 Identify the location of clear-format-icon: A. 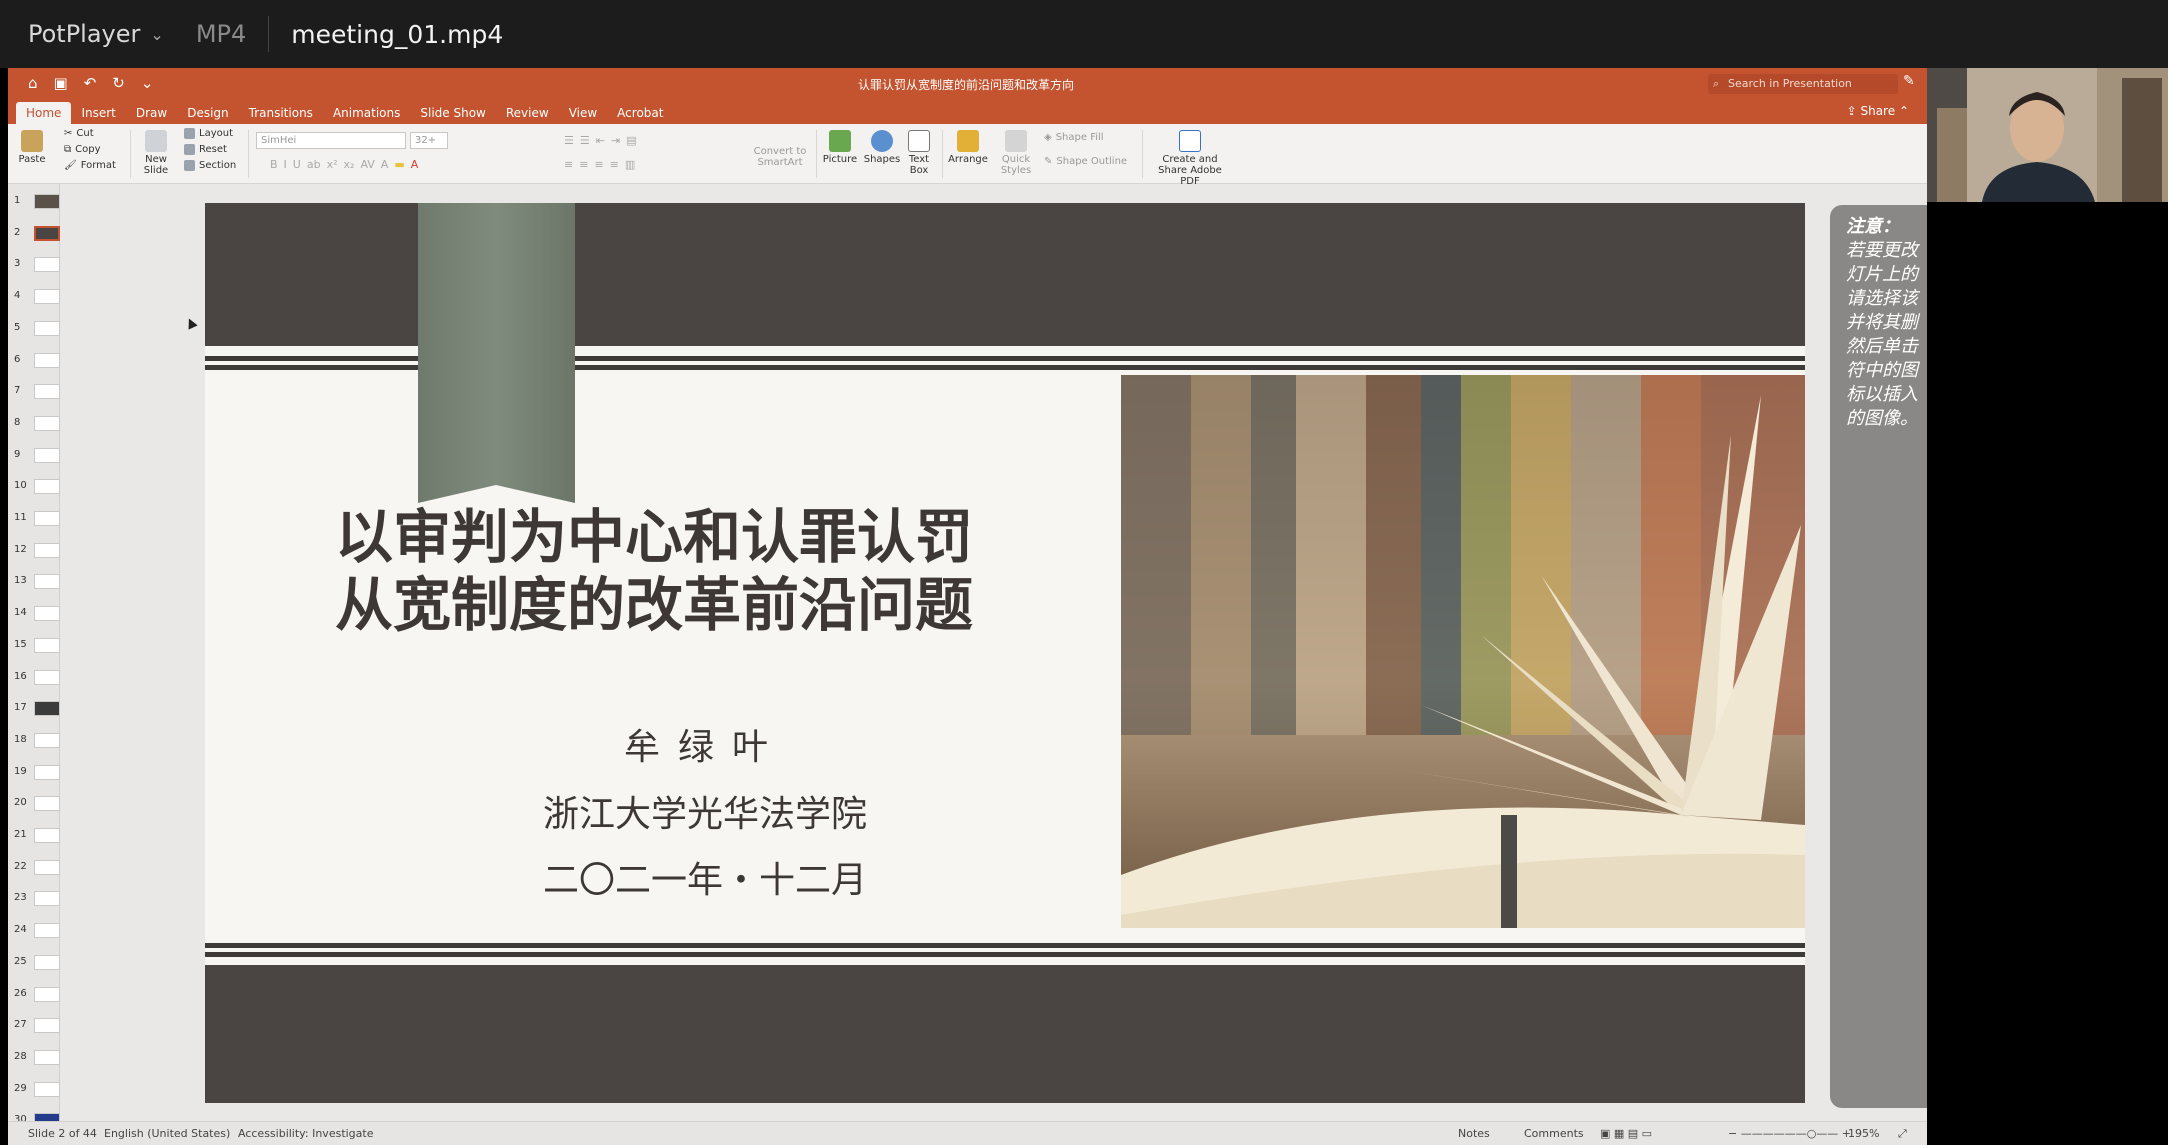
(385, 164).